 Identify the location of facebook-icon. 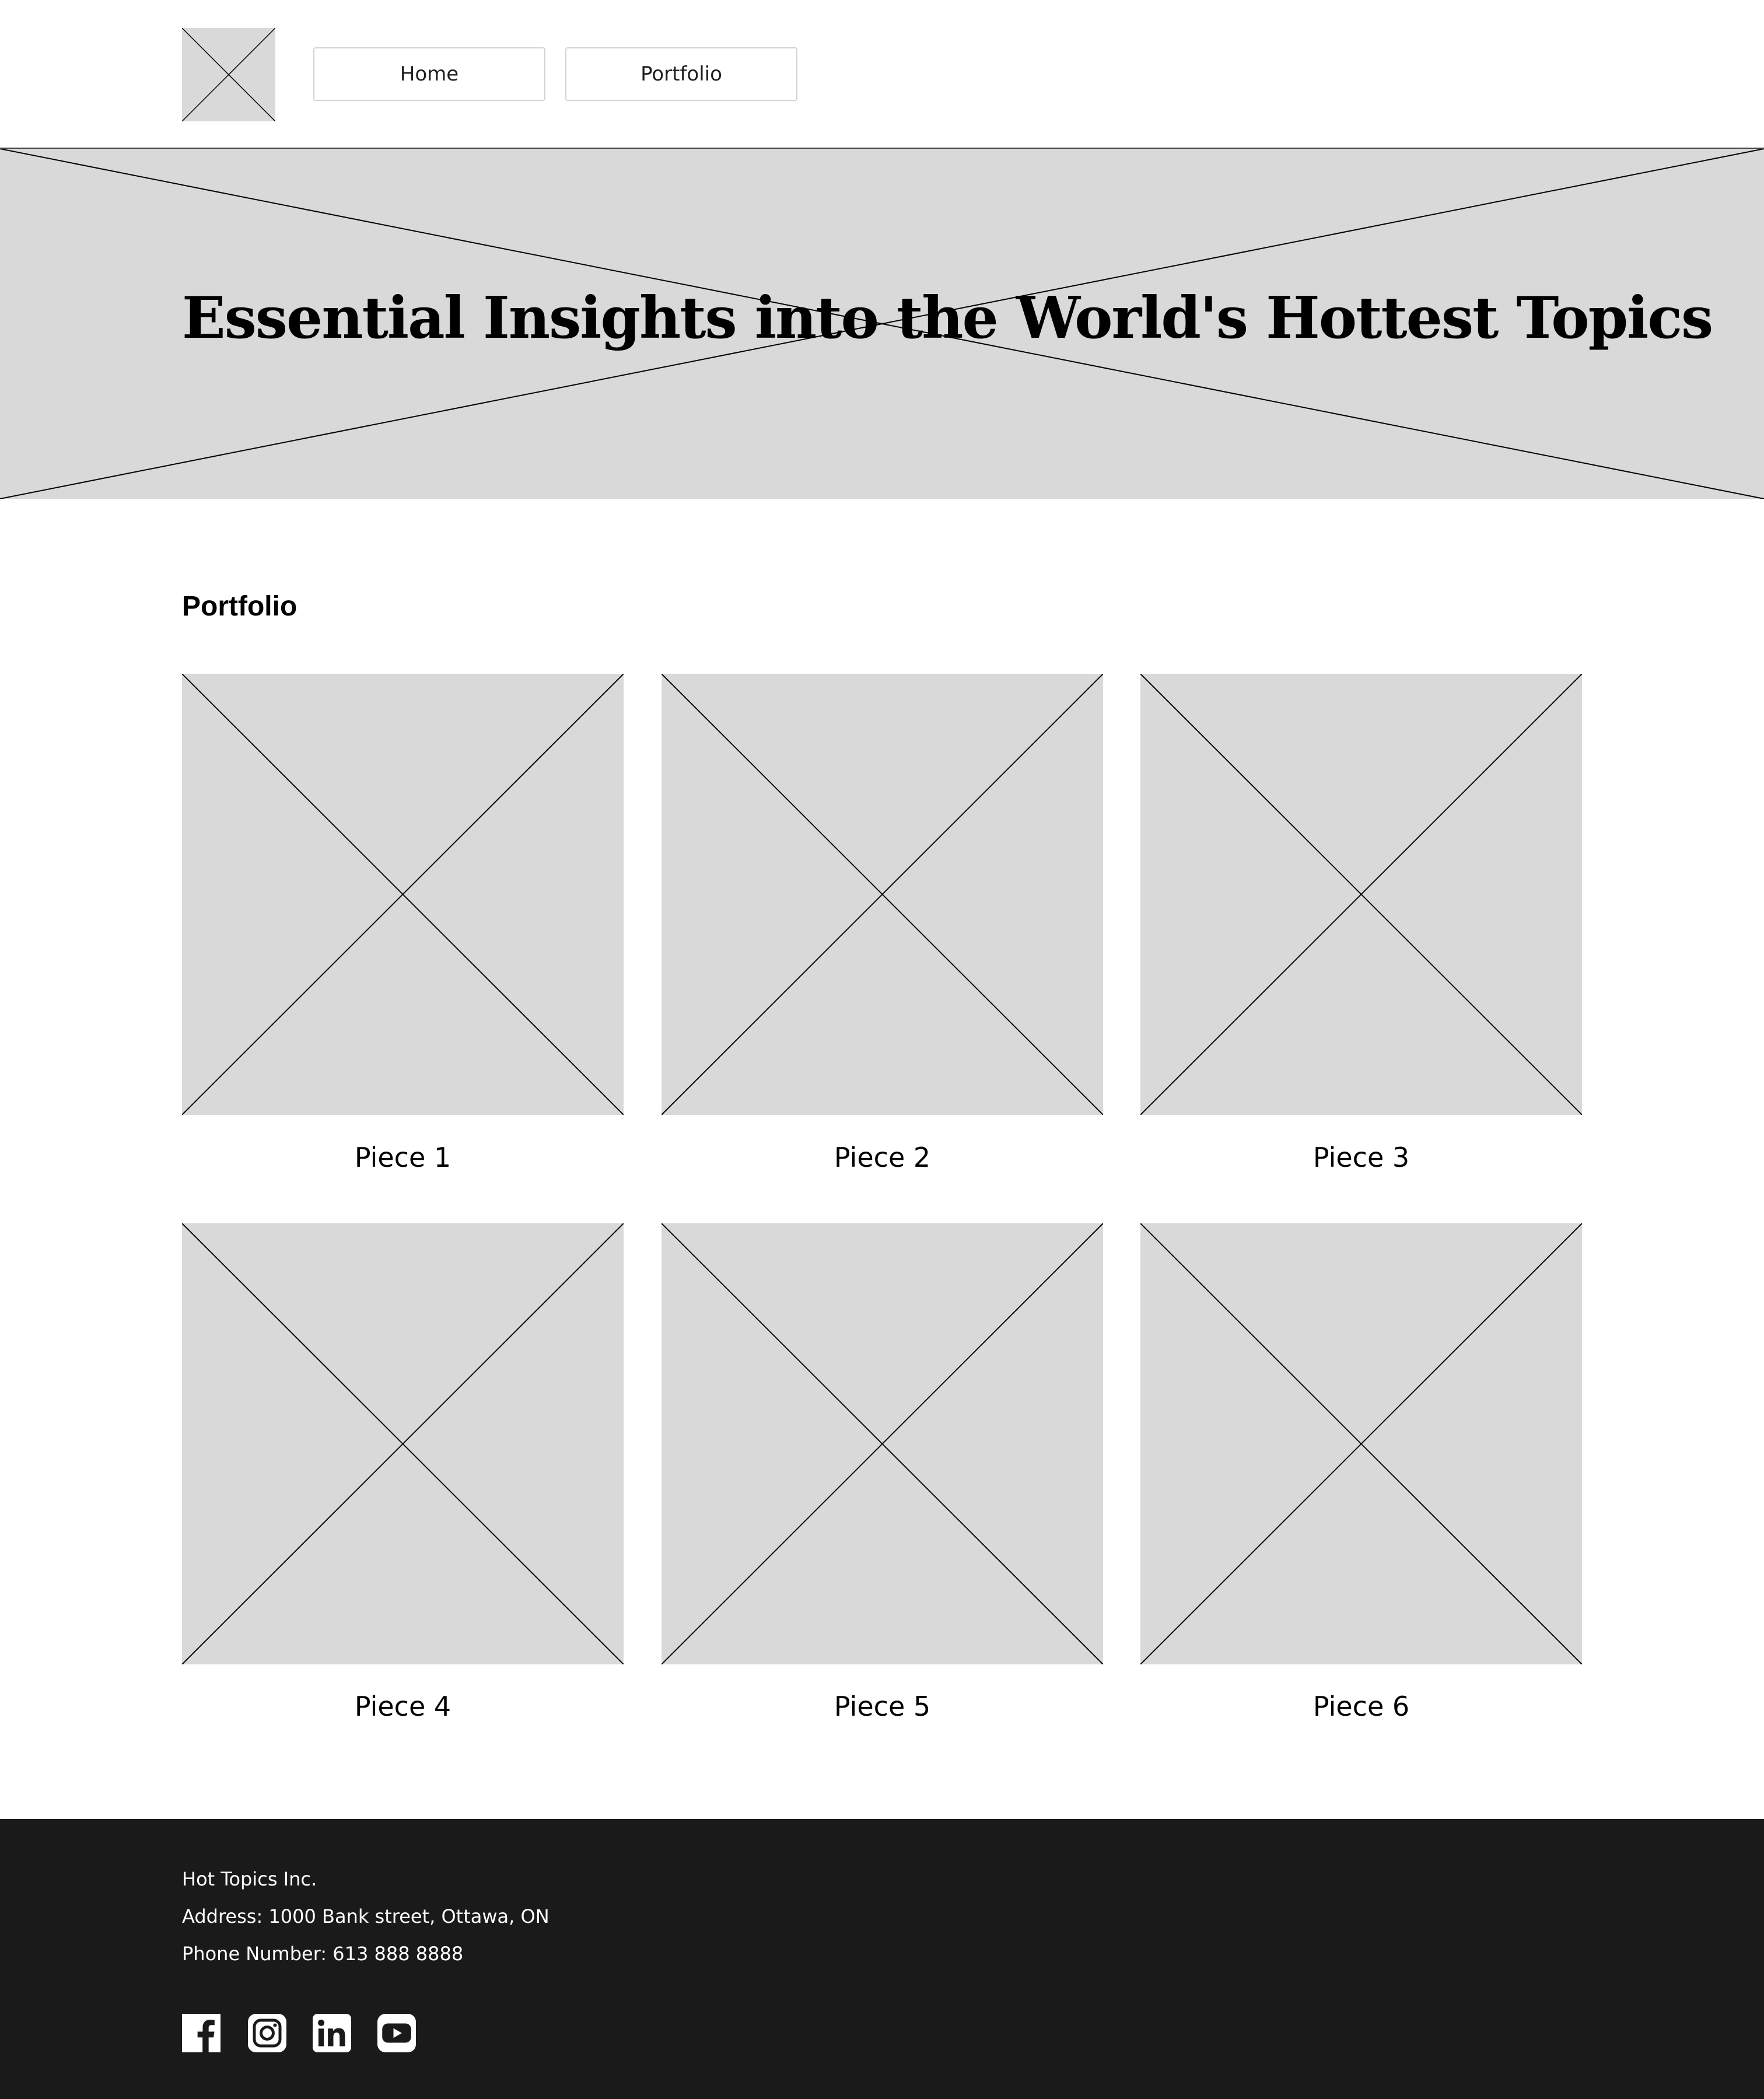
(201, 2033).